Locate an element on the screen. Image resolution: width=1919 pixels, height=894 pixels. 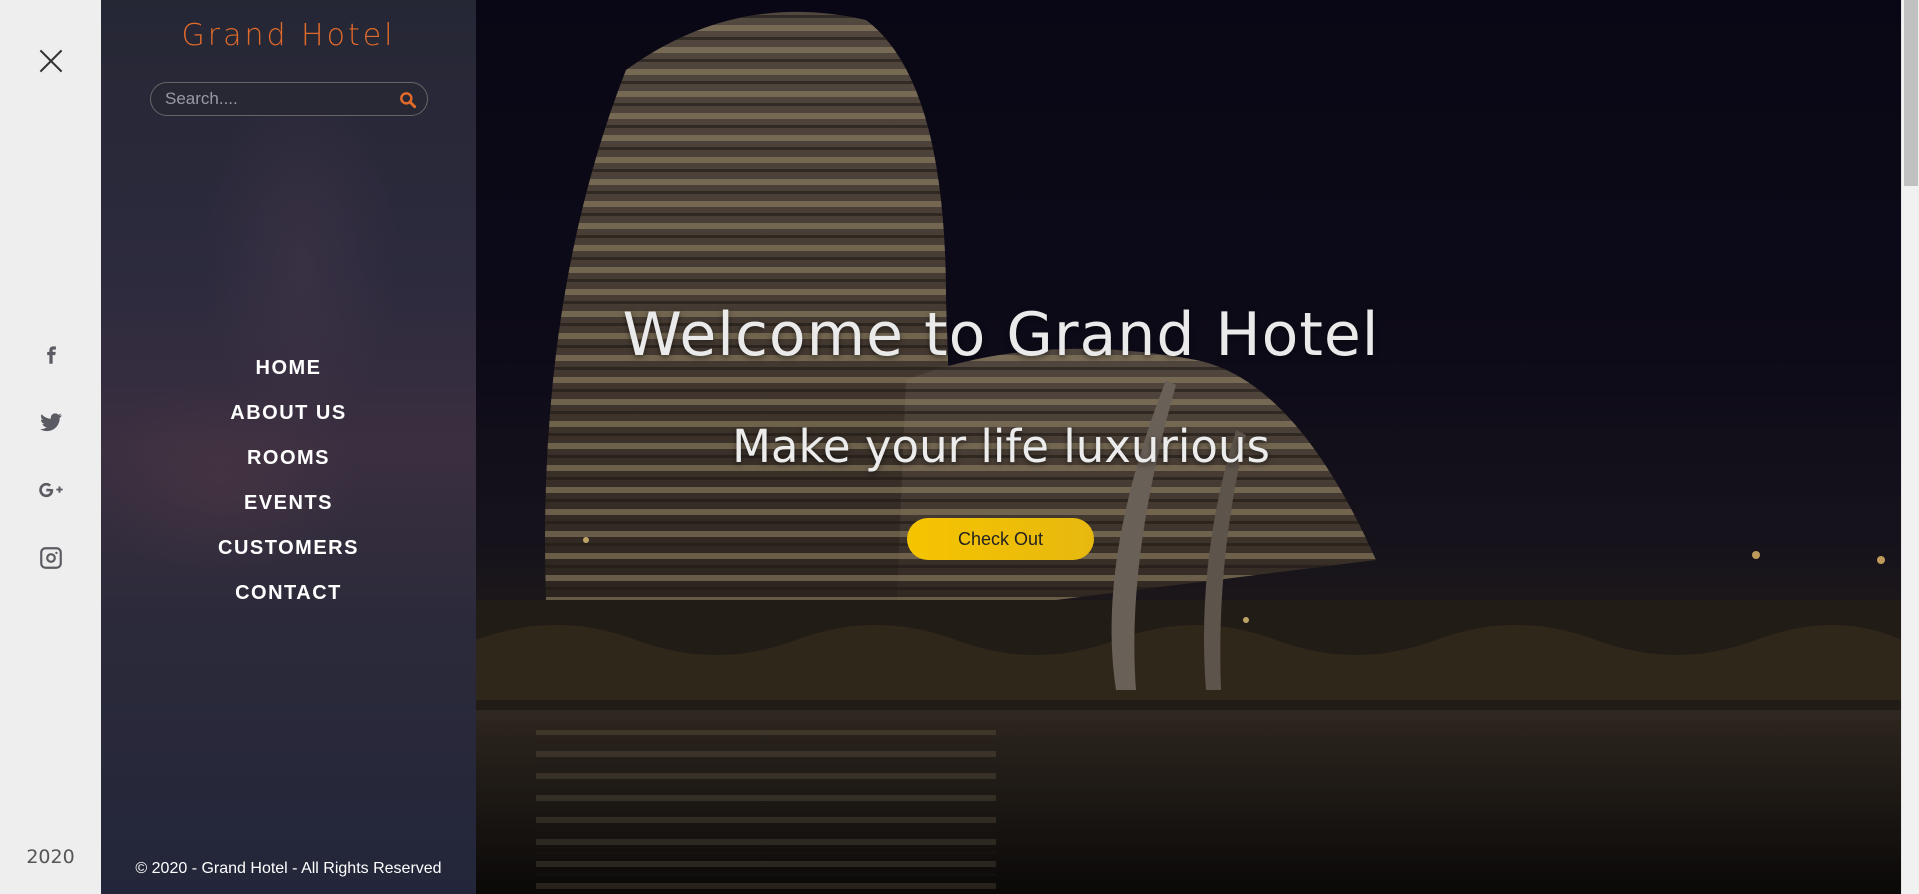
search-icon is located at coordinates (408, 100).